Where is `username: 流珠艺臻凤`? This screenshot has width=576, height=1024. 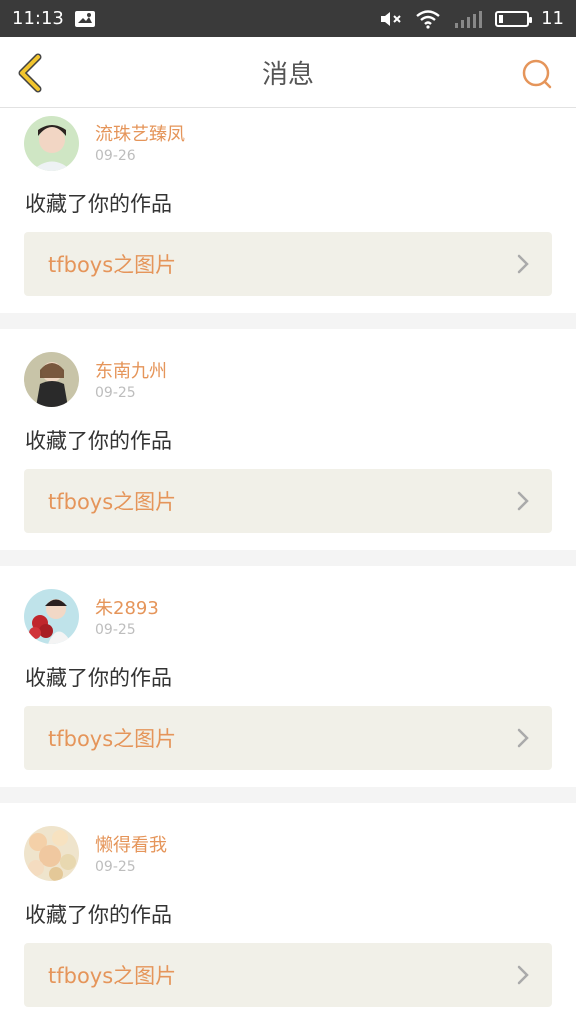
username: 流珠艺臻凤 is located at coordinates (140, 133).